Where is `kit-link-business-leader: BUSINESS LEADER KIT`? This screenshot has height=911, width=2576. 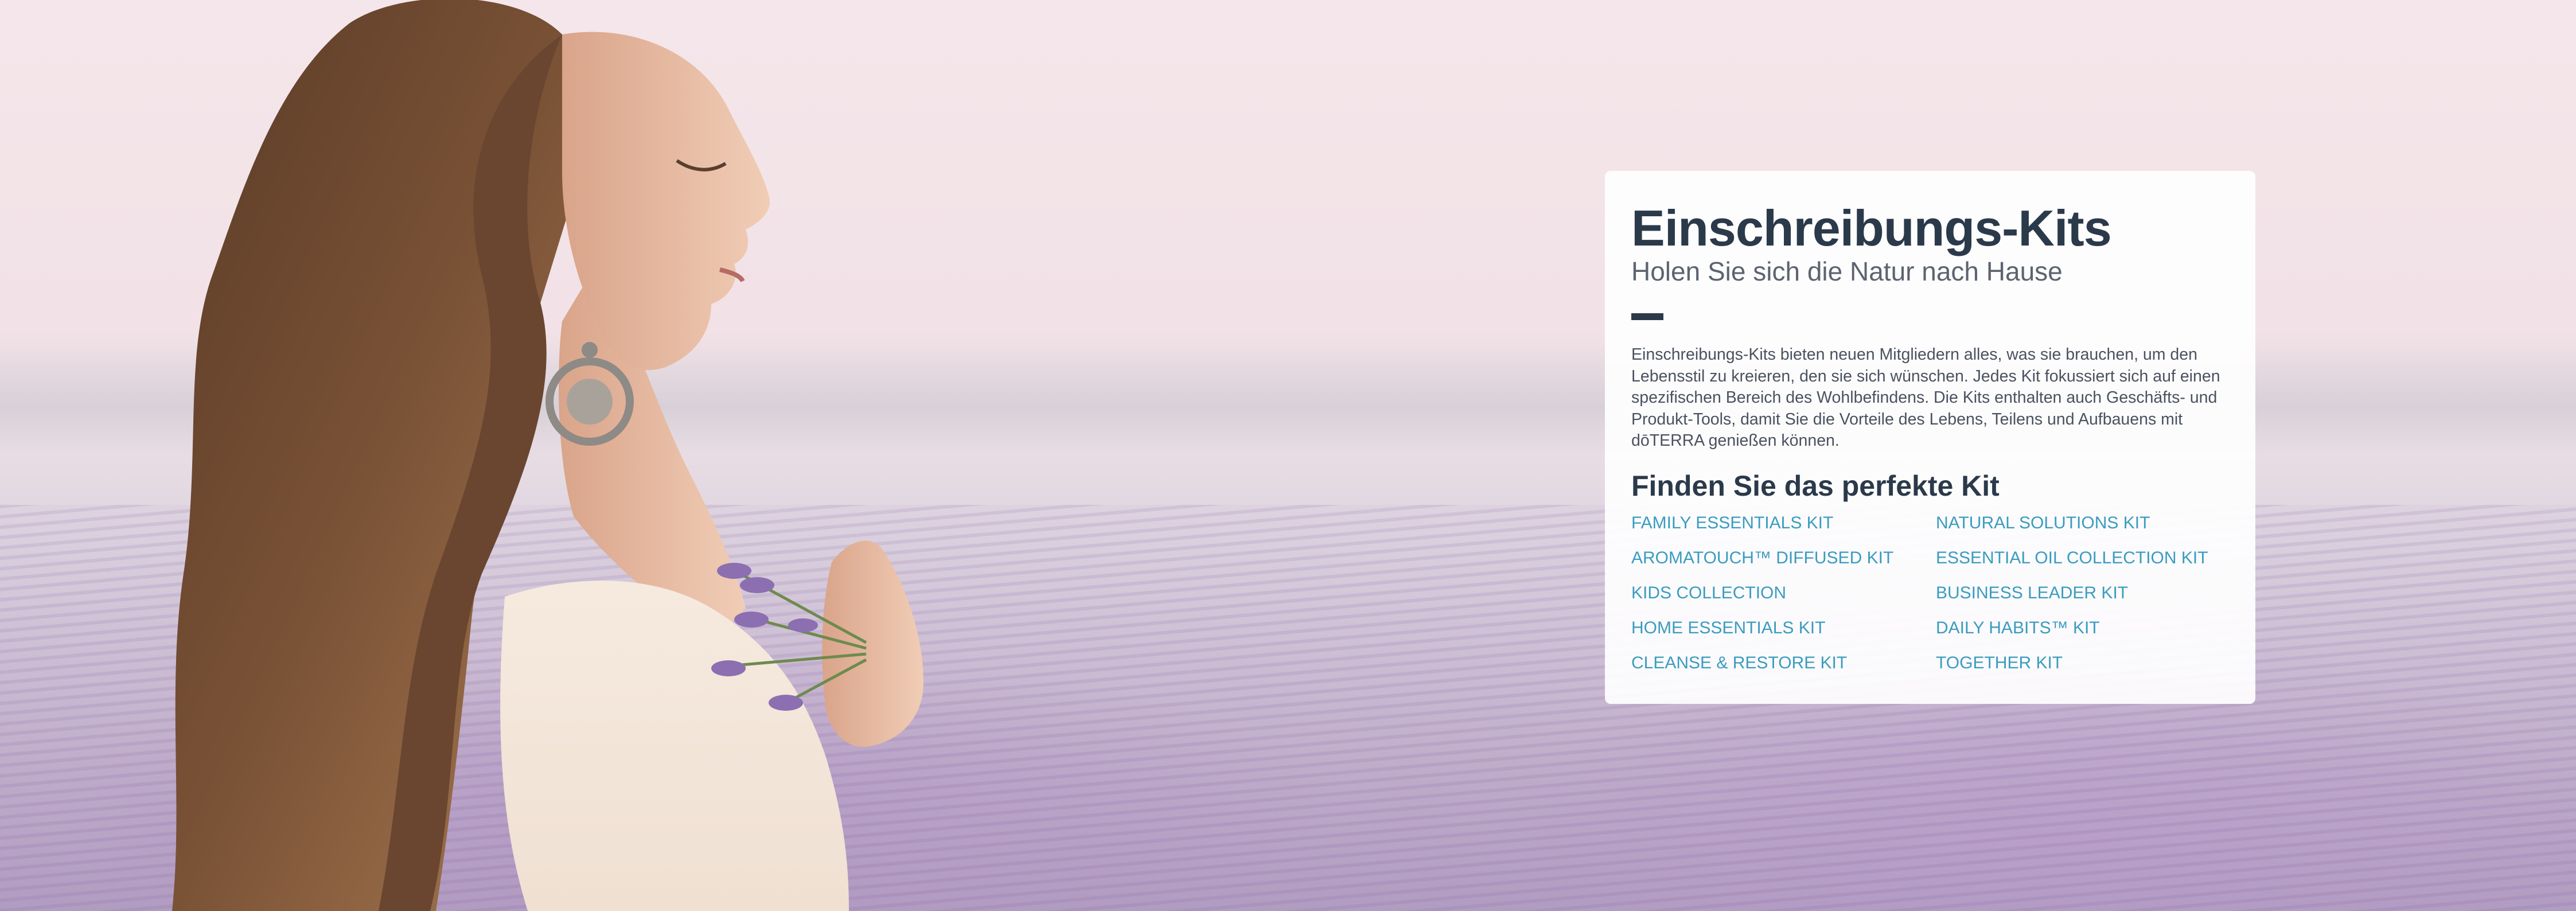
kit-link-business-leader: BUSINESS LEADER KIT is located at coordinates (2085, 599).